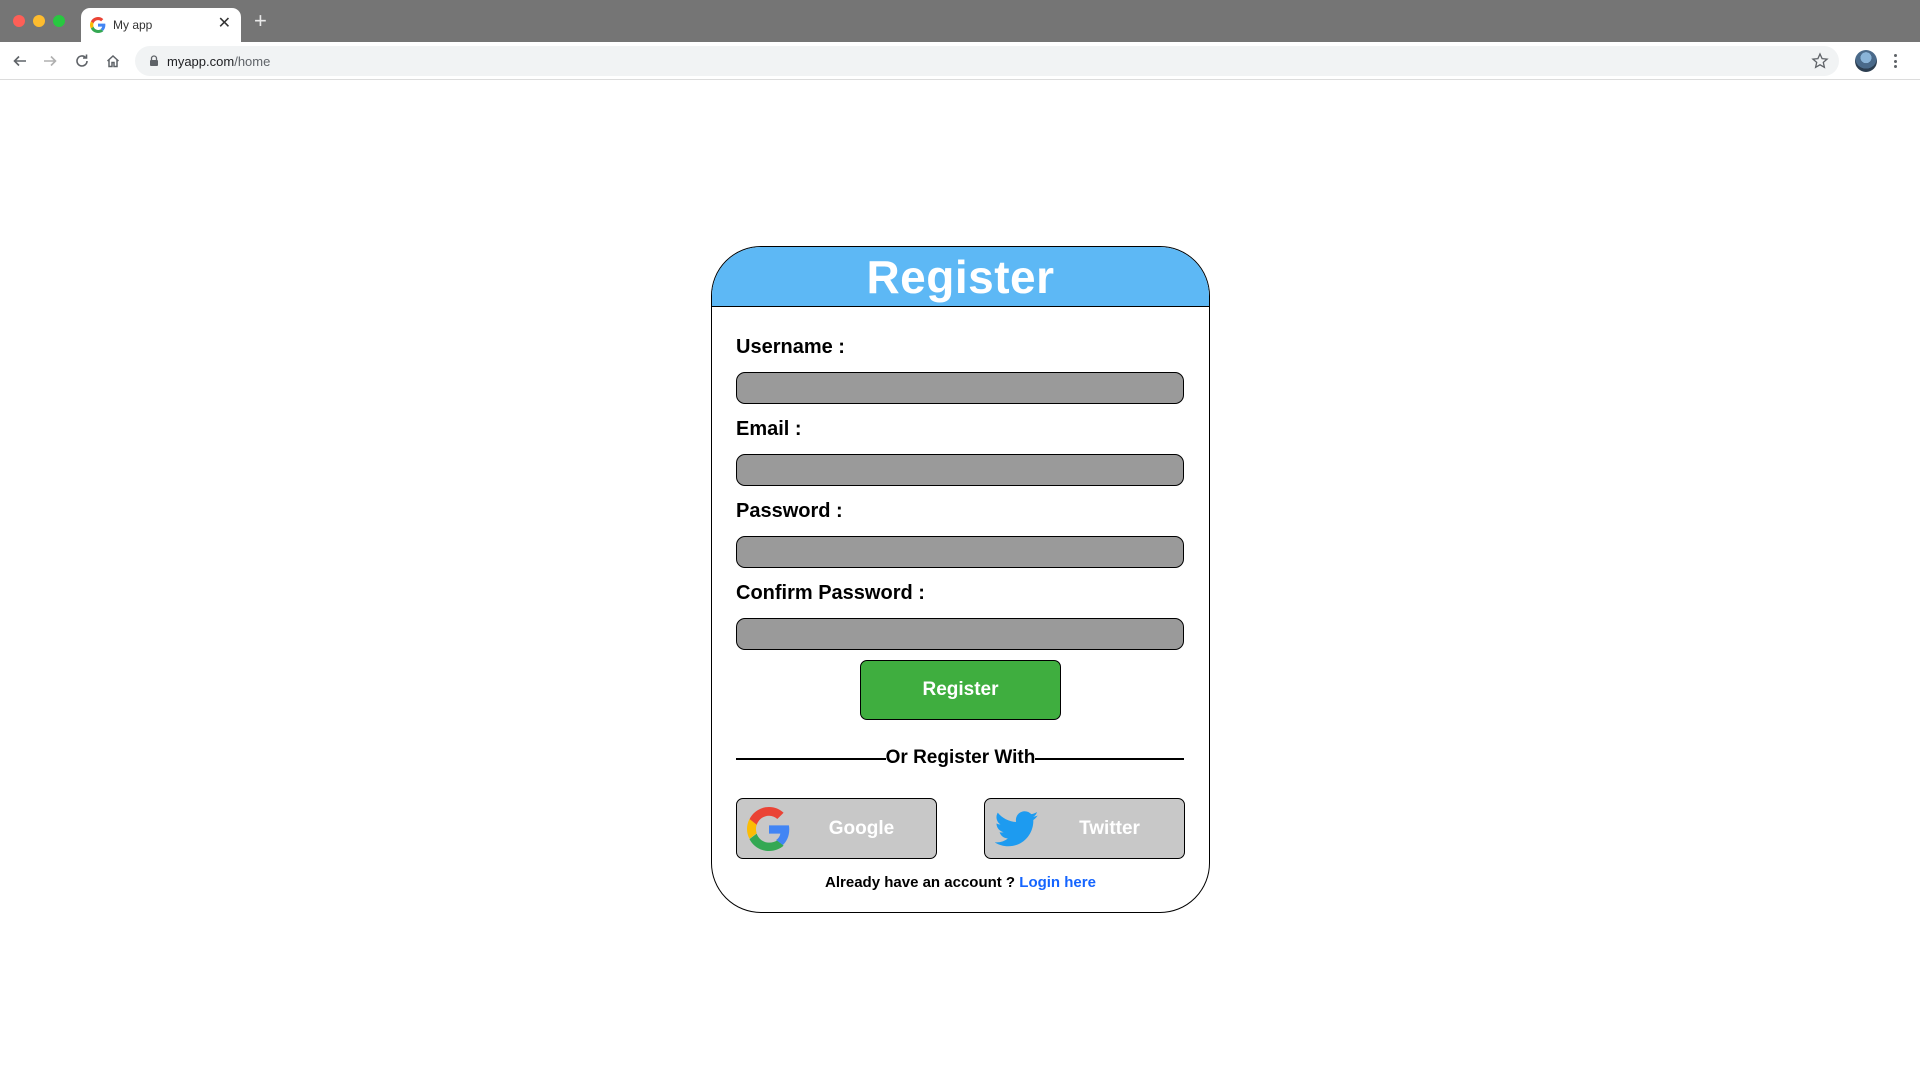 This screenshot has height=1080, width=1920. What do you see at coordinates (768, 829) in the screenshot?
I see `google-icon` at bounding box center [768, 829].